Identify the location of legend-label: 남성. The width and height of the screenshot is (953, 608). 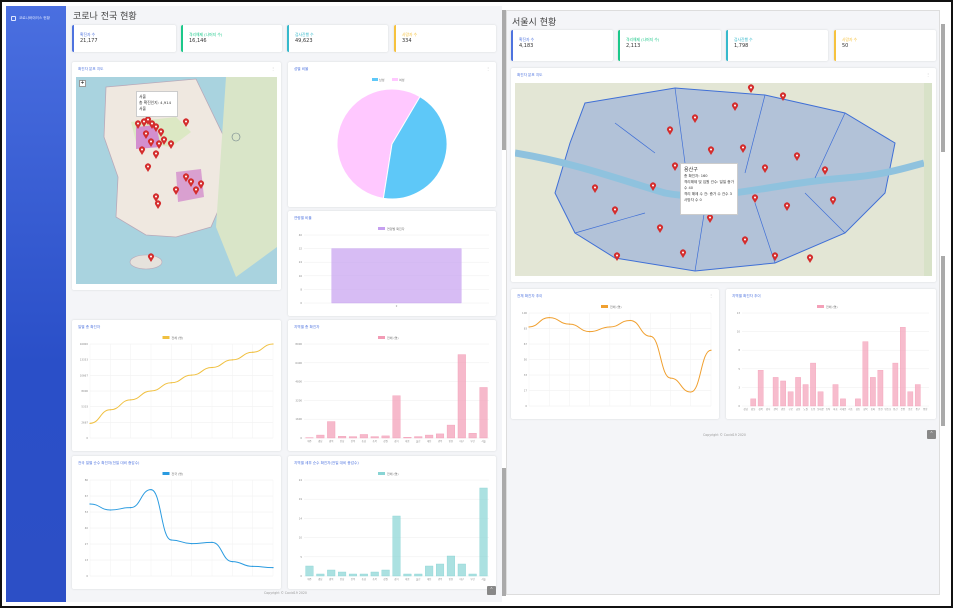
(382, 79).